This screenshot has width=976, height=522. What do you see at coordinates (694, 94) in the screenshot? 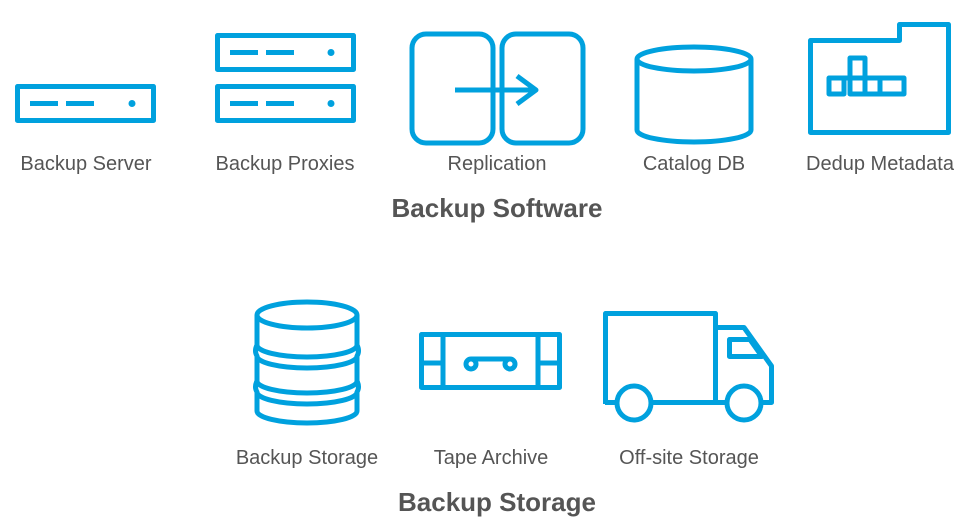
I see `database-icon` at bounding box center [694, 94].